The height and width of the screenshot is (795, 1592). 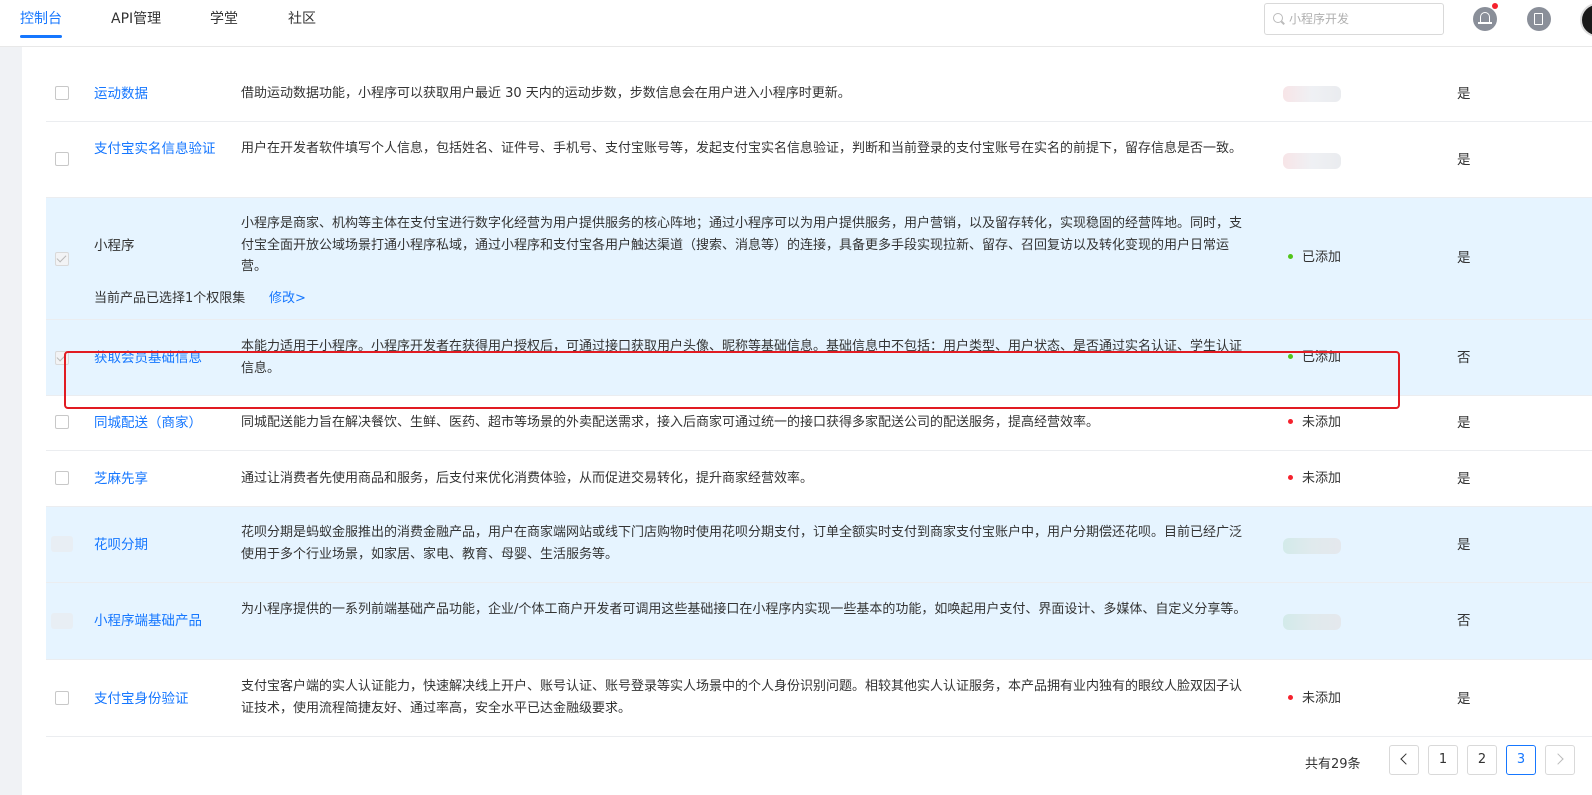 I want to click on product-name-link: 运动数据, so click(x=156, y=94).